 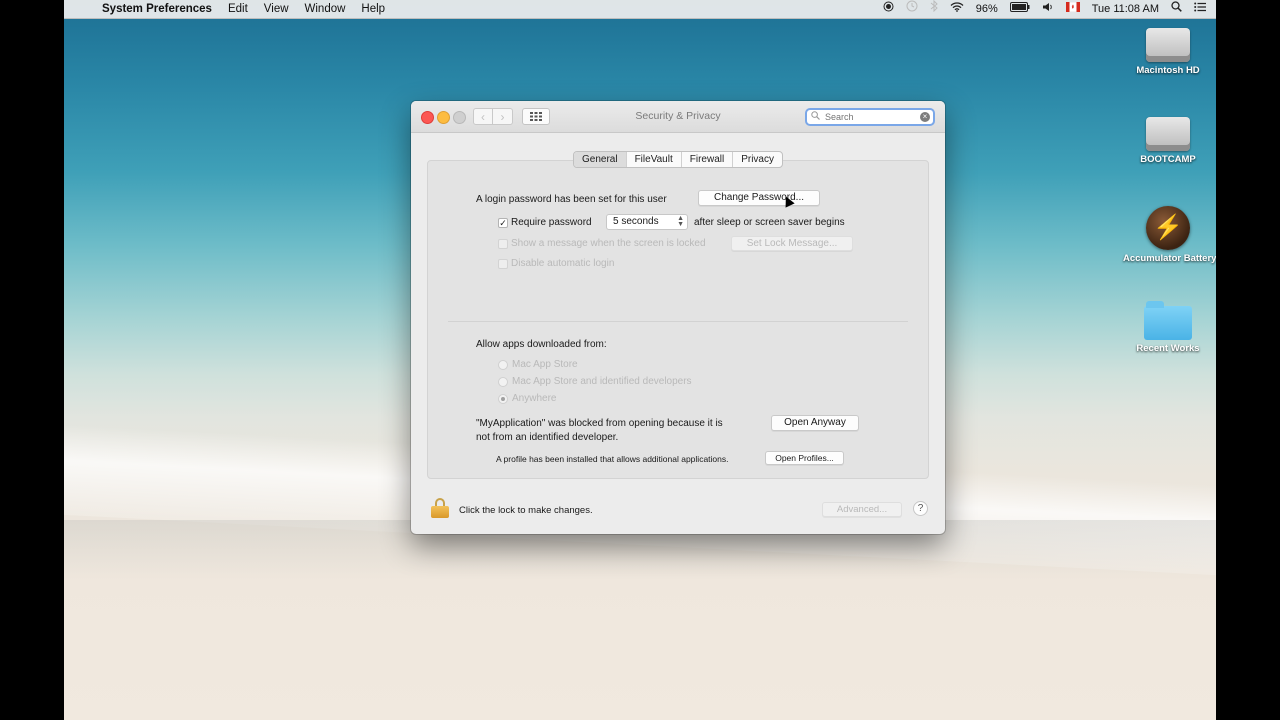 I want to click on menu-app-name: System Preferences, so click(x=157, y=9).